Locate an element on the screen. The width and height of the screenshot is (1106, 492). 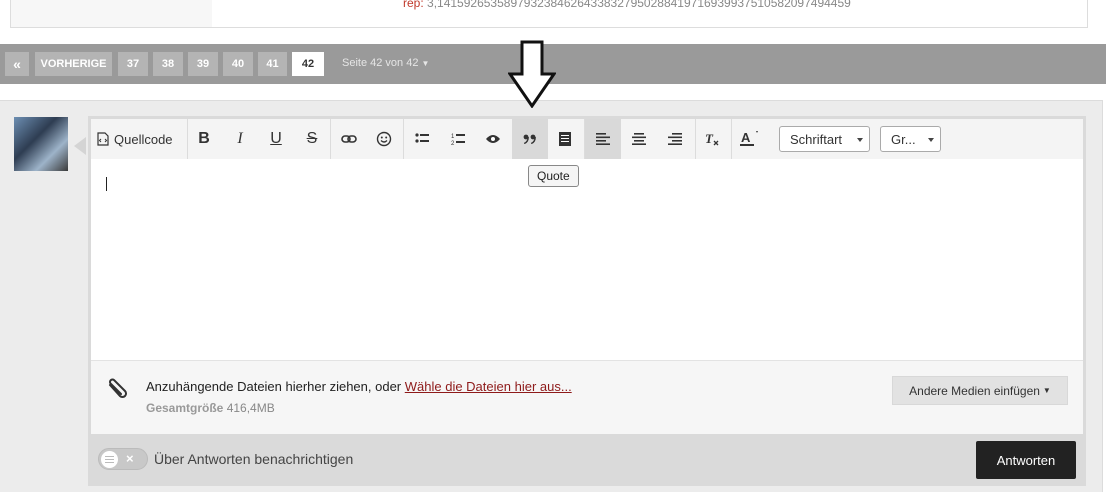
quote-tooltip: Quote is located at coordinates (553, 176).